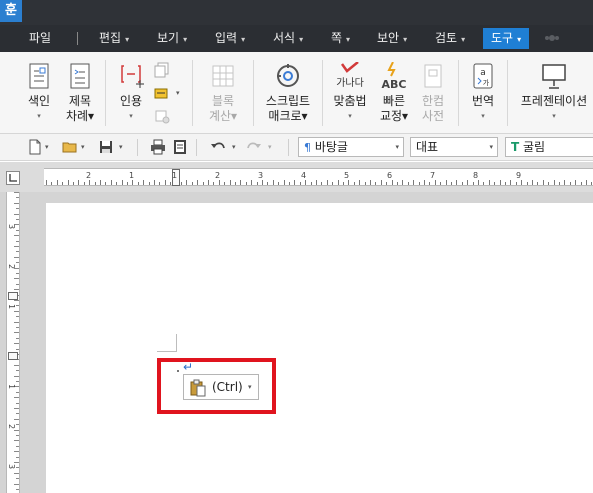 This screenshot has width=593, height=493. What do you see at coordinates (80, 76) in the screenshot?
I see `table-of-contents-icon` at bounding box center [80, 76].